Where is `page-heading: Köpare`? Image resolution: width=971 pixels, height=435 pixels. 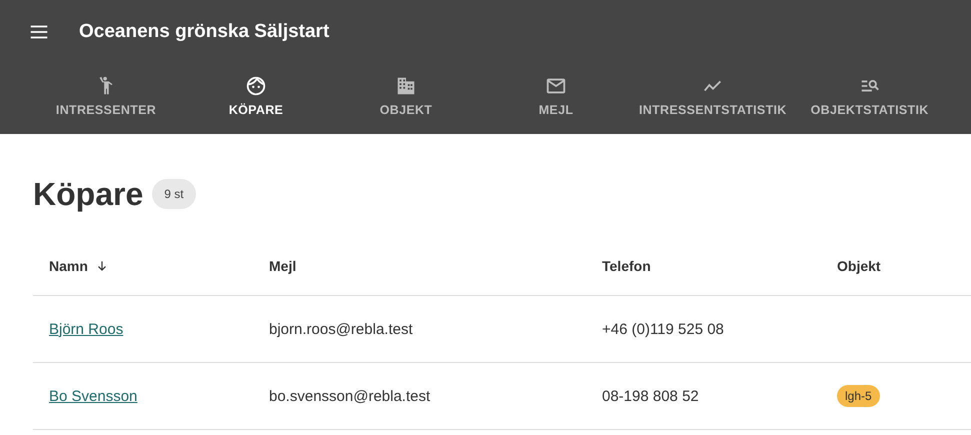
page-heading: Köpare is located at coordinates (88, 193).